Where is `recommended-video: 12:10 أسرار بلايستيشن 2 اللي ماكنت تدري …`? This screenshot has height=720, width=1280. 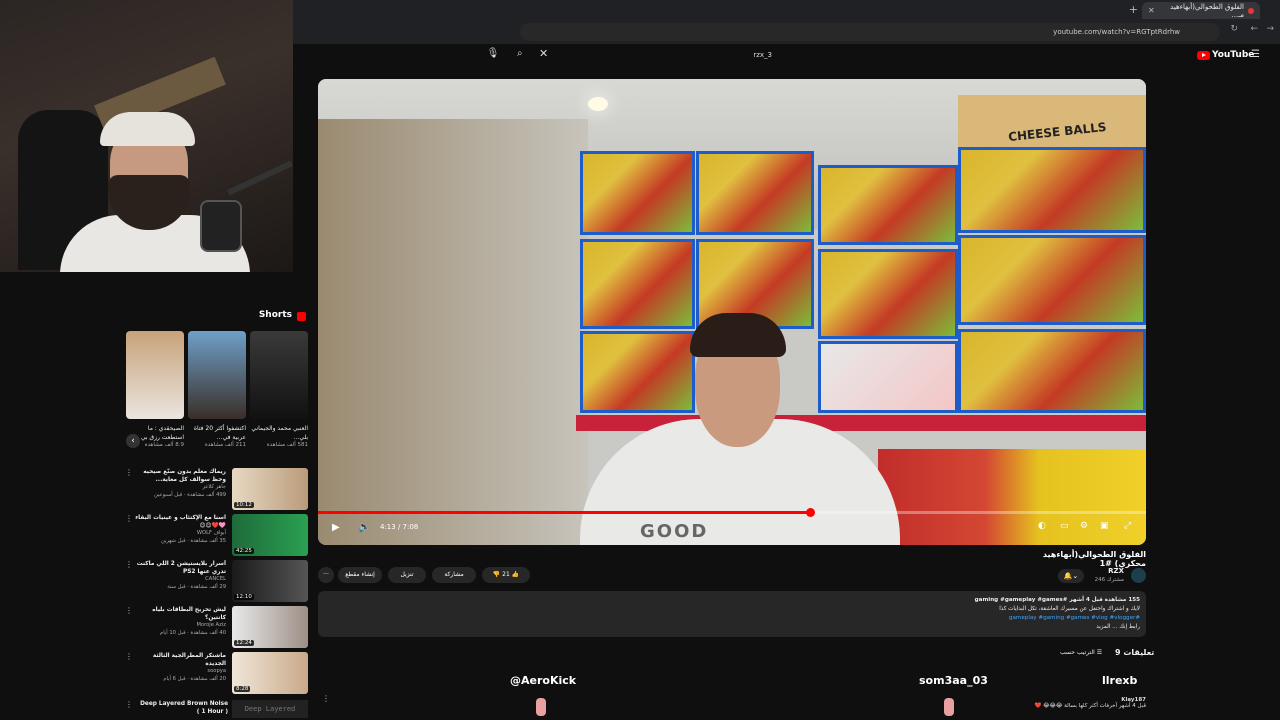 recommended-video: 12:10 أسرار بلايستيشن 2 اللي ماكنت تدري … is located at coordinates (215, 581).